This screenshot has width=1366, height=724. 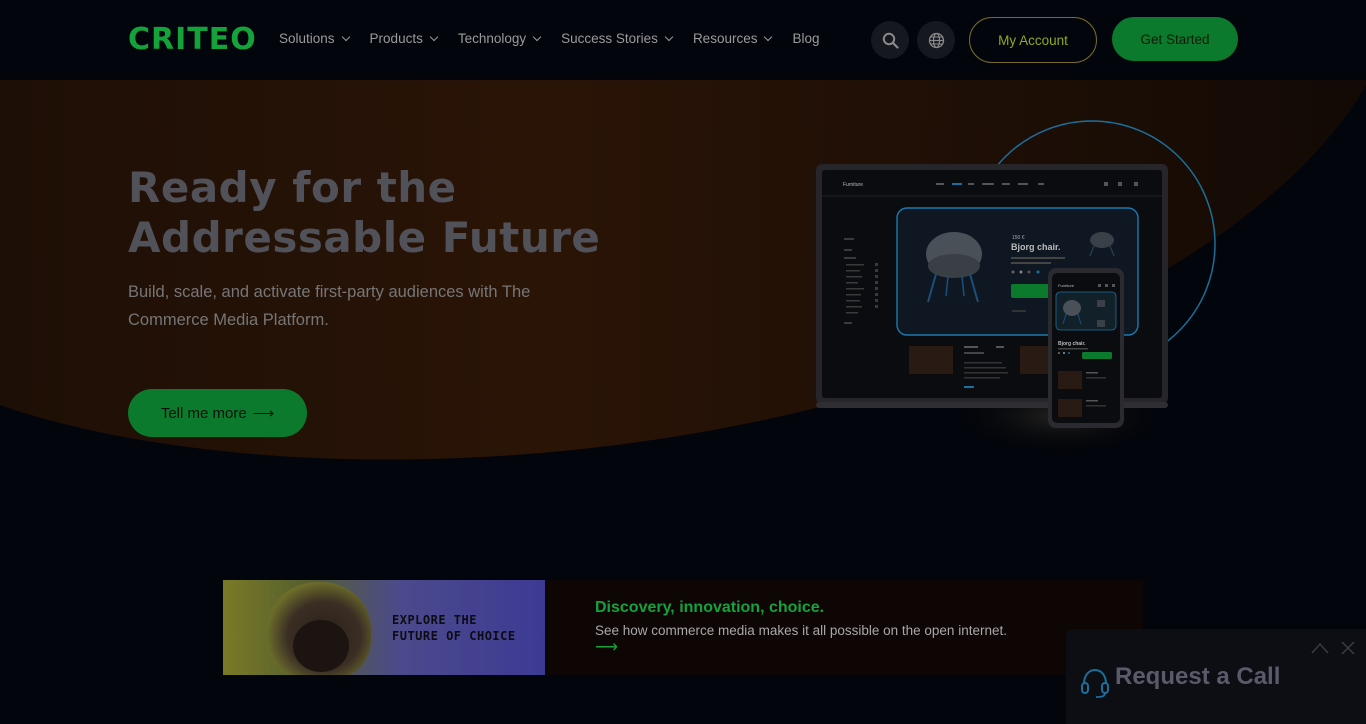 What do you see at coordinates (321, 646) in the screenshot?
I see `portrait-face` at bounding box center [321, 646].